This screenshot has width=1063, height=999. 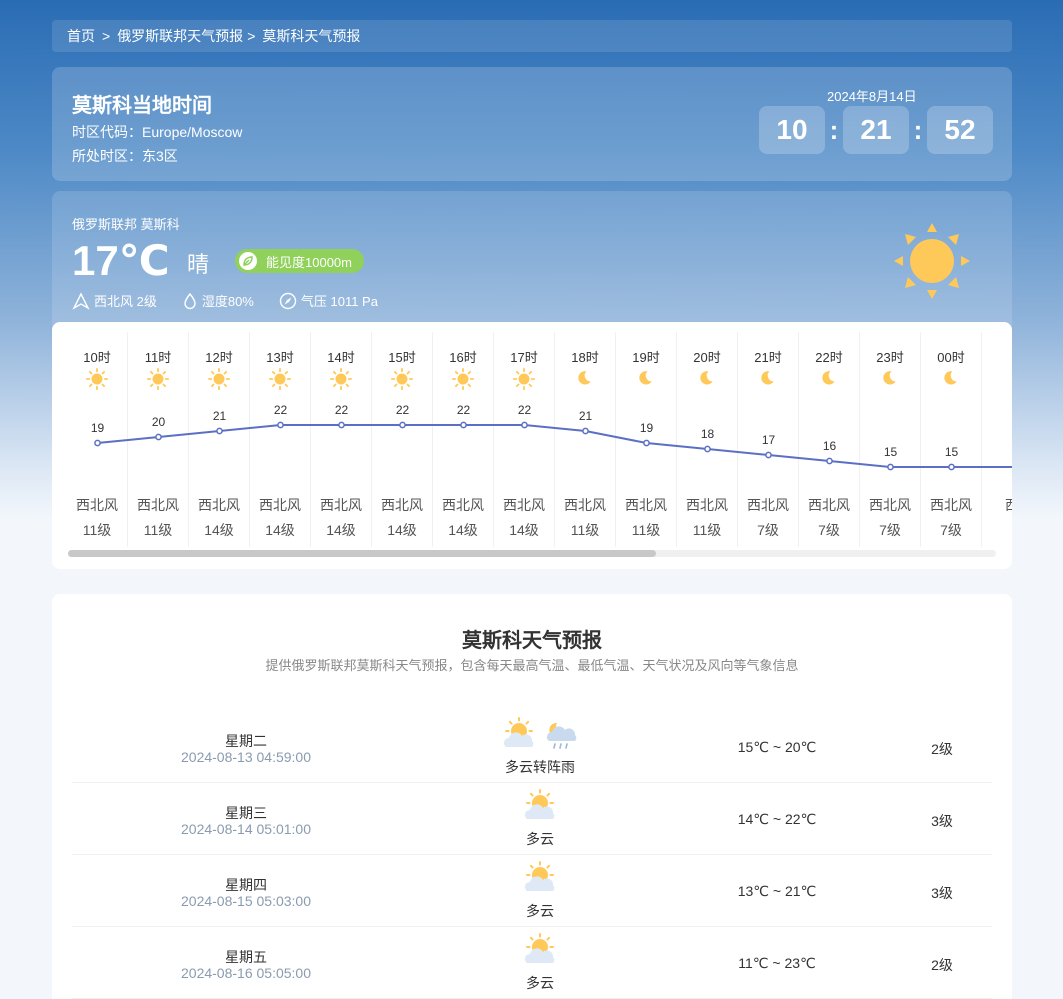 What do you see at coordinates (121, 260) in the screenshot?
I see `current-temperature: 17℃` at bounding box center [121, 260].